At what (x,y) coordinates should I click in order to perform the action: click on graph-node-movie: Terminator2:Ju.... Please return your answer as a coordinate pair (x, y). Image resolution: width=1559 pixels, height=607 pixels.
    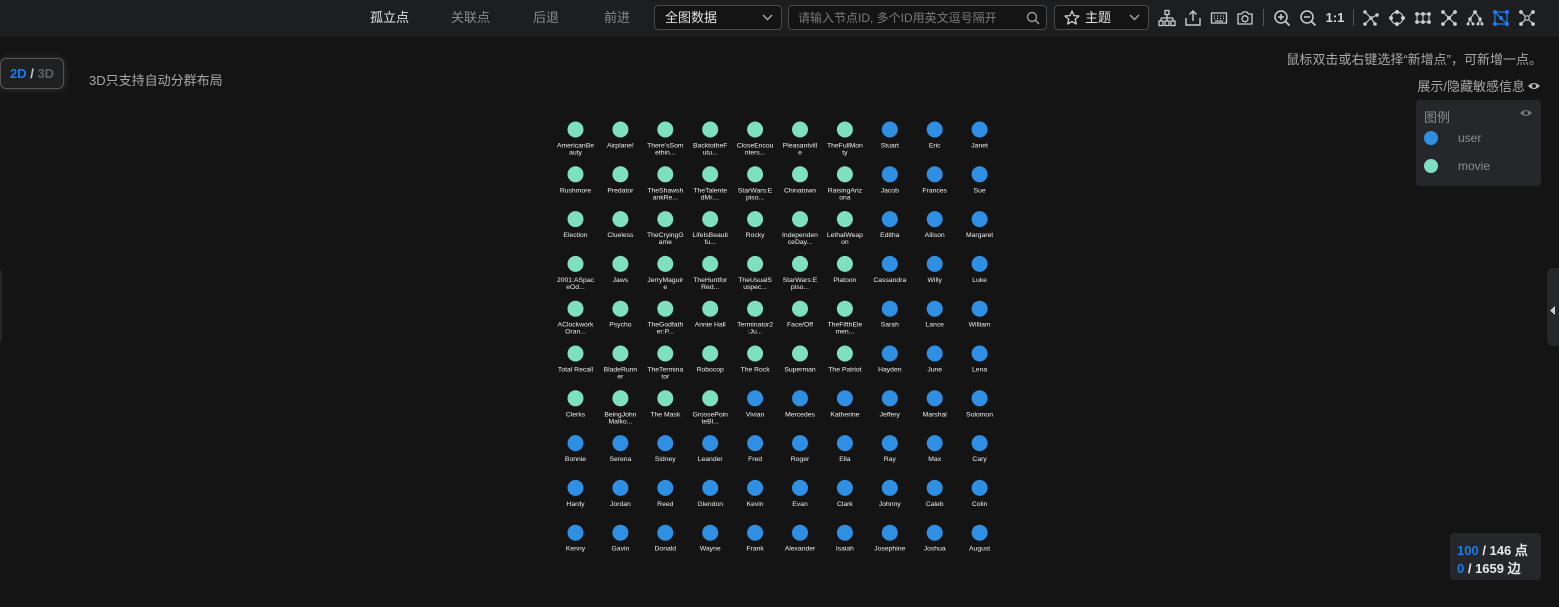
    Looking at the image, I should click on (755, 318).